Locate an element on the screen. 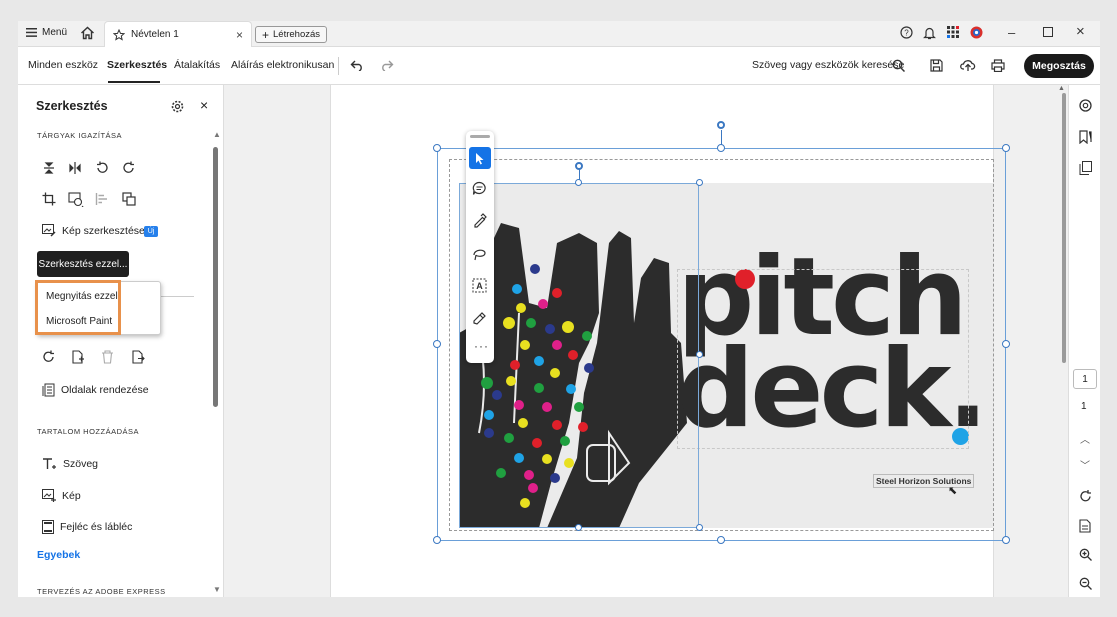  panel-title: Szerkesztés is located at coordinates (72, 106).